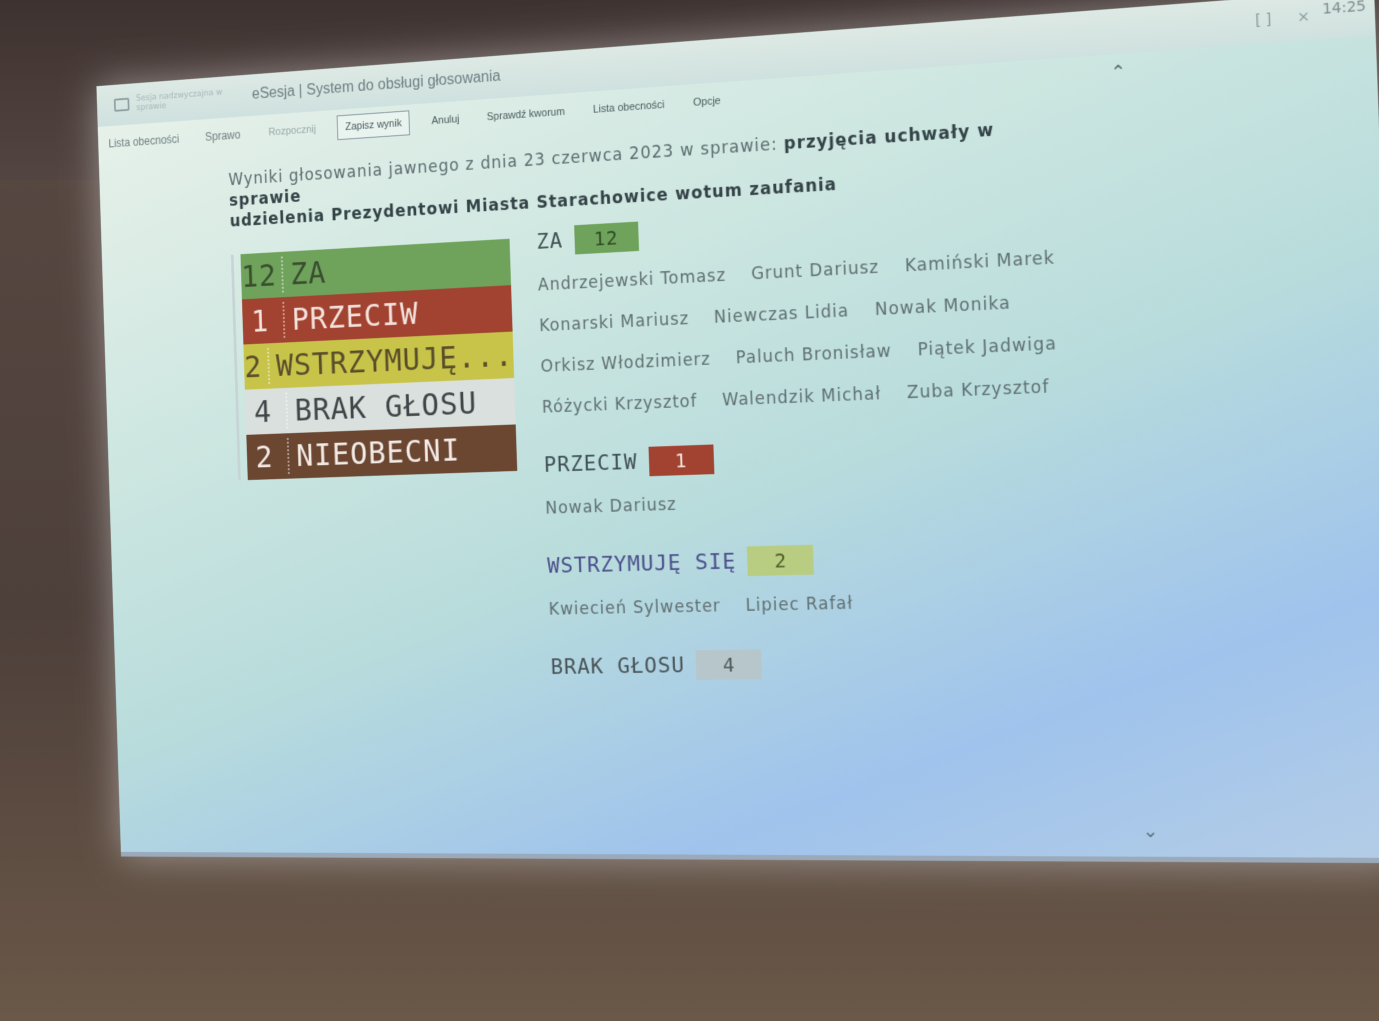 Image resolution: width=1379 pixels, height=1021 pixels. I want to click on start-button: Rozpocznij, so click(292, 131).